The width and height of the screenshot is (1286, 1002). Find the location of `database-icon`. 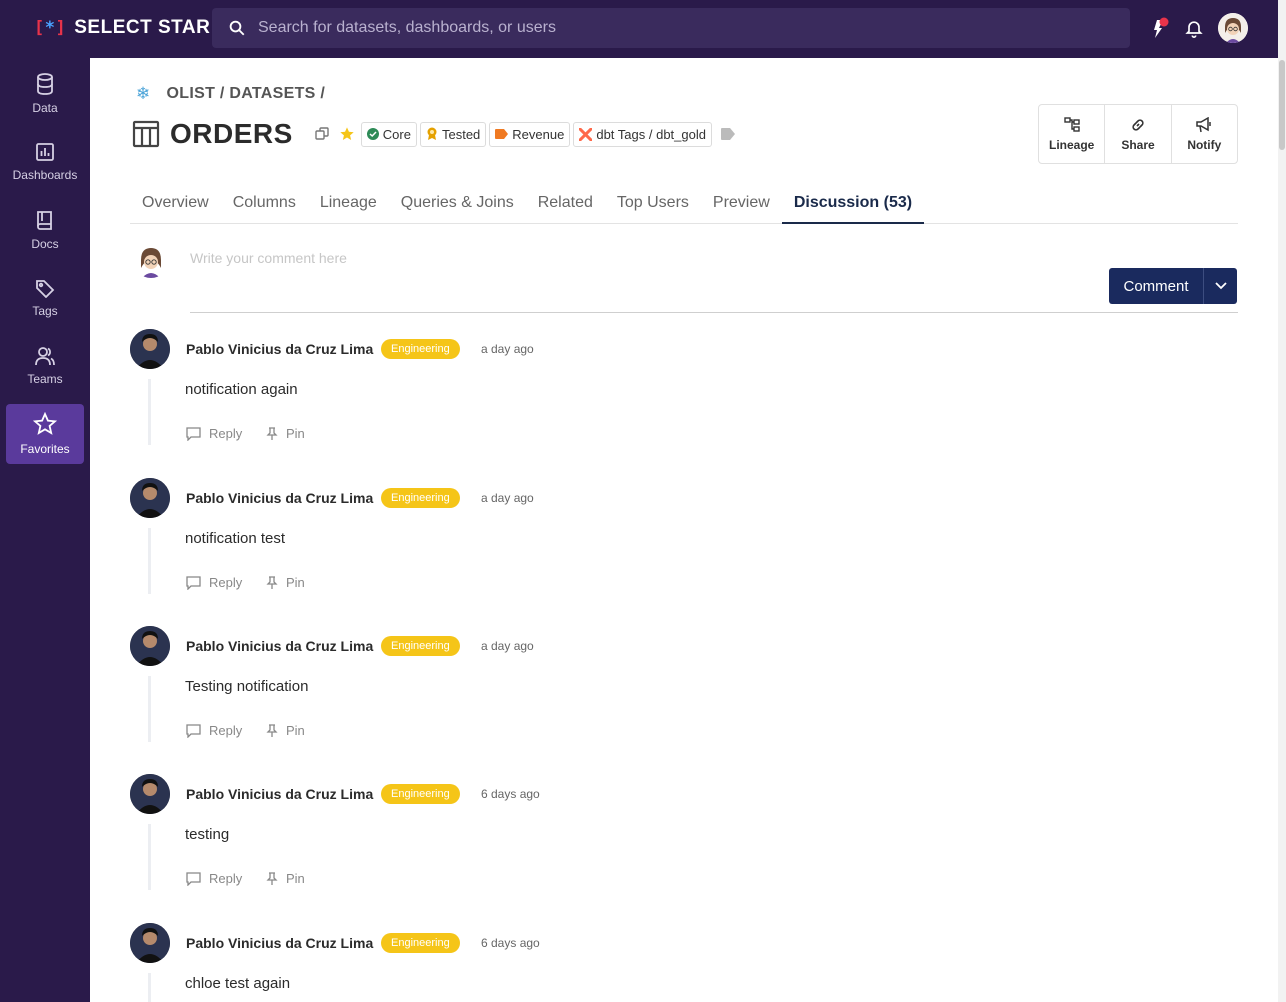

database-icon is located at coordinates (45, 84).